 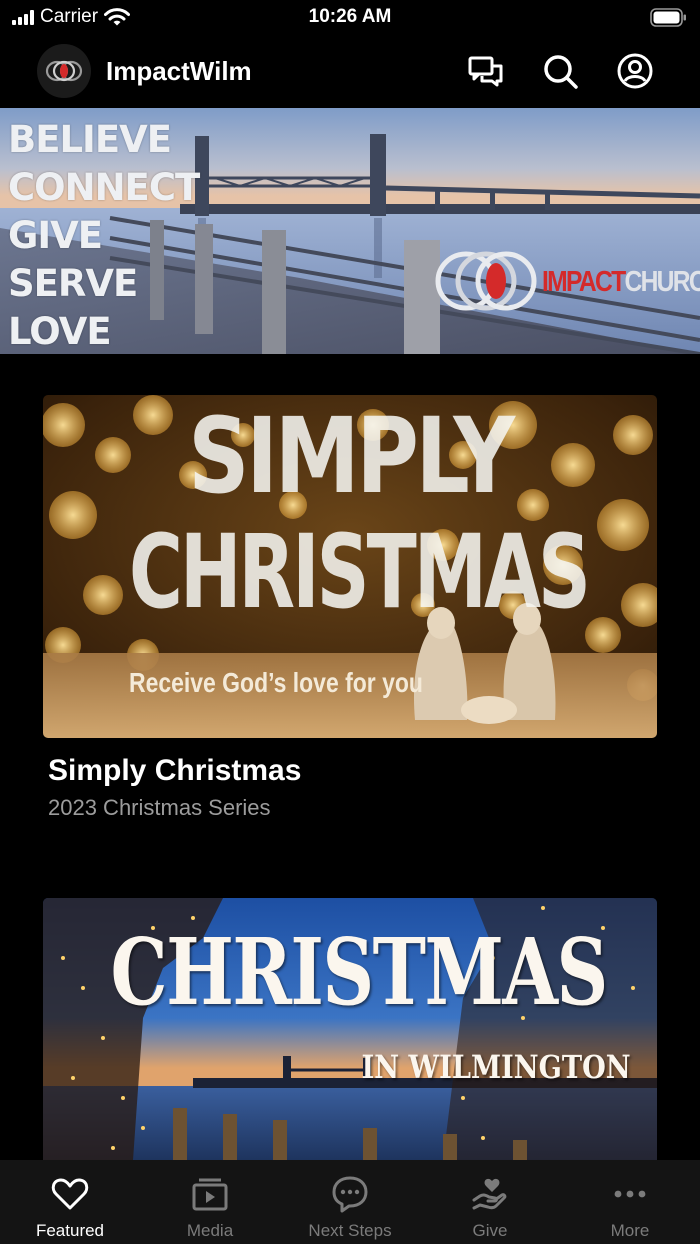 What do you see at coordinates (560, 71) in the screenshot?
I see `search-icon` at bounding box center [560, 71].